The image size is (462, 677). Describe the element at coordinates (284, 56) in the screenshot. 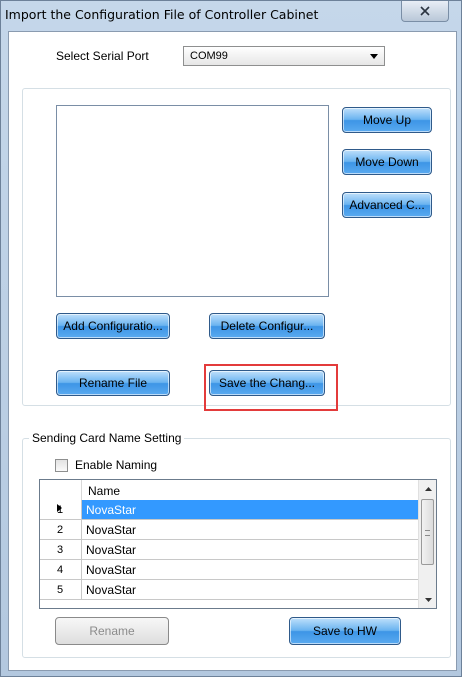

I see `serial-port-select: COM99` at that location.